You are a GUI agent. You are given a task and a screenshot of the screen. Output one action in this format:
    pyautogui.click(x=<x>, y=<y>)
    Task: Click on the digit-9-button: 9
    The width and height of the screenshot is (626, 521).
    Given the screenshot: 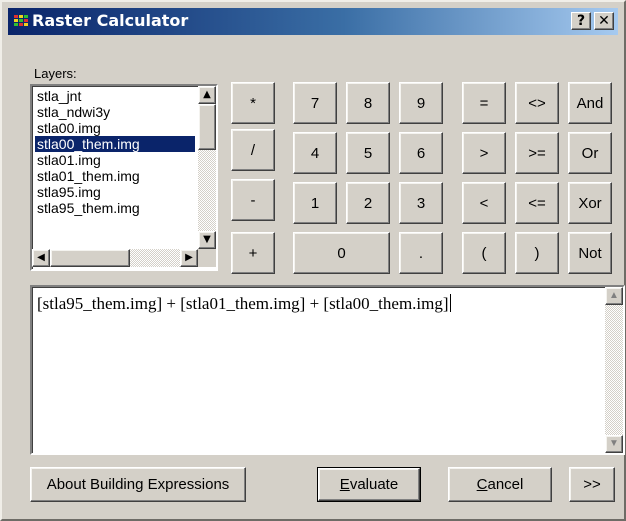 What is the action you would take?
    pyautogui.click(x=421, y=103)
    